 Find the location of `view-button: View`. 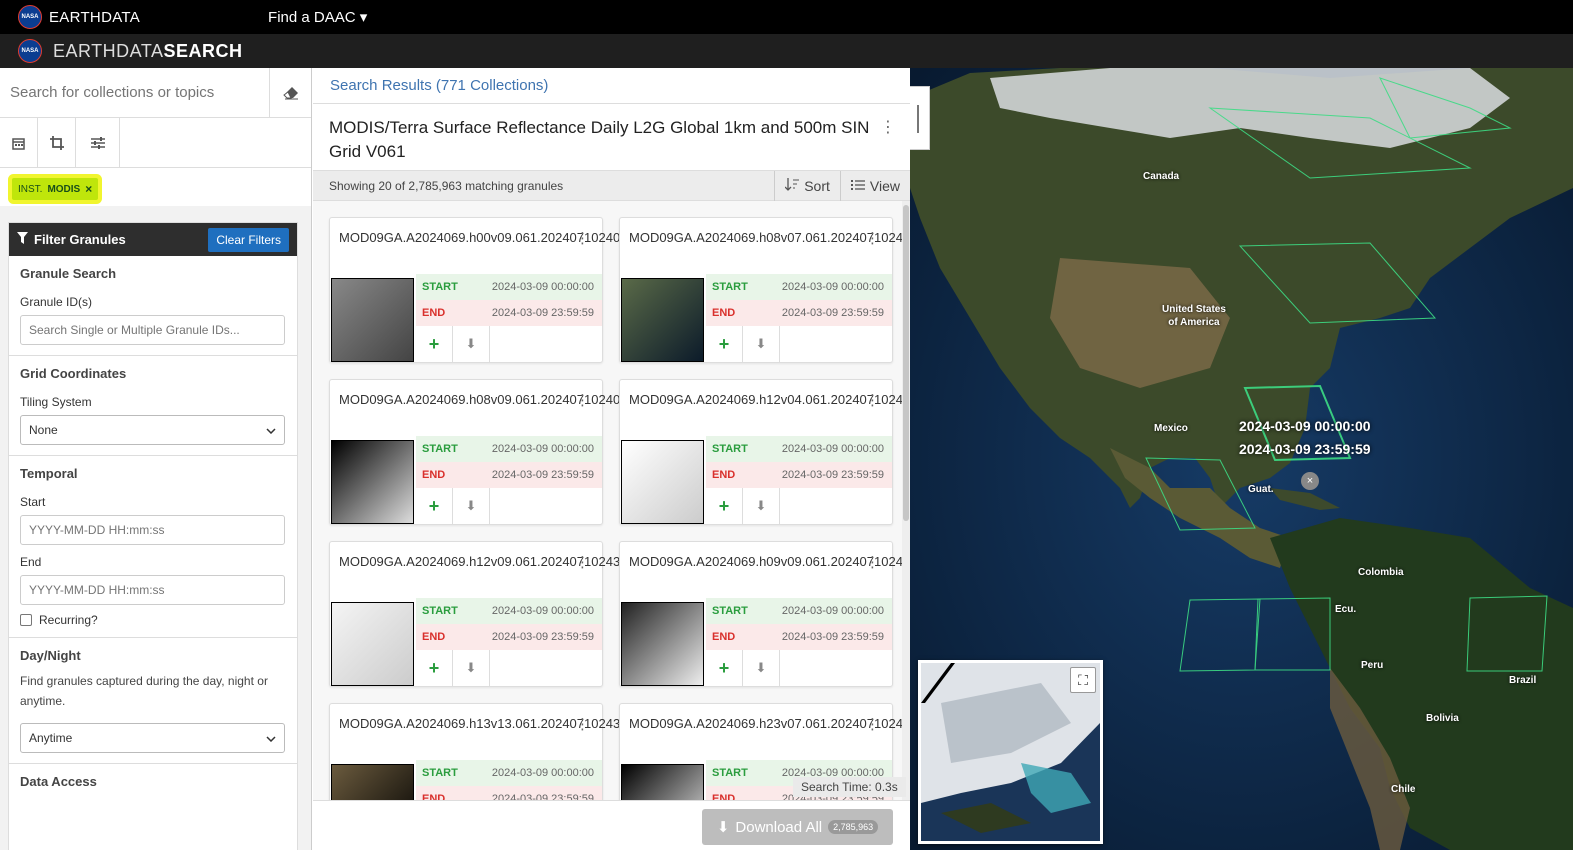

view-button: View is located at coordinates (874, 185).